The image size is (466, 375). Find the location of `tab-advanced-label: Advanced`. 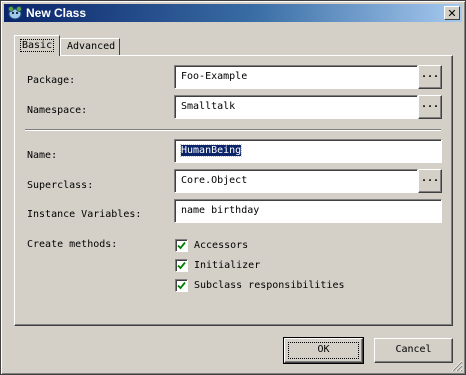

tab-advanced-label: Advanced is located at coordinates (91, 46).